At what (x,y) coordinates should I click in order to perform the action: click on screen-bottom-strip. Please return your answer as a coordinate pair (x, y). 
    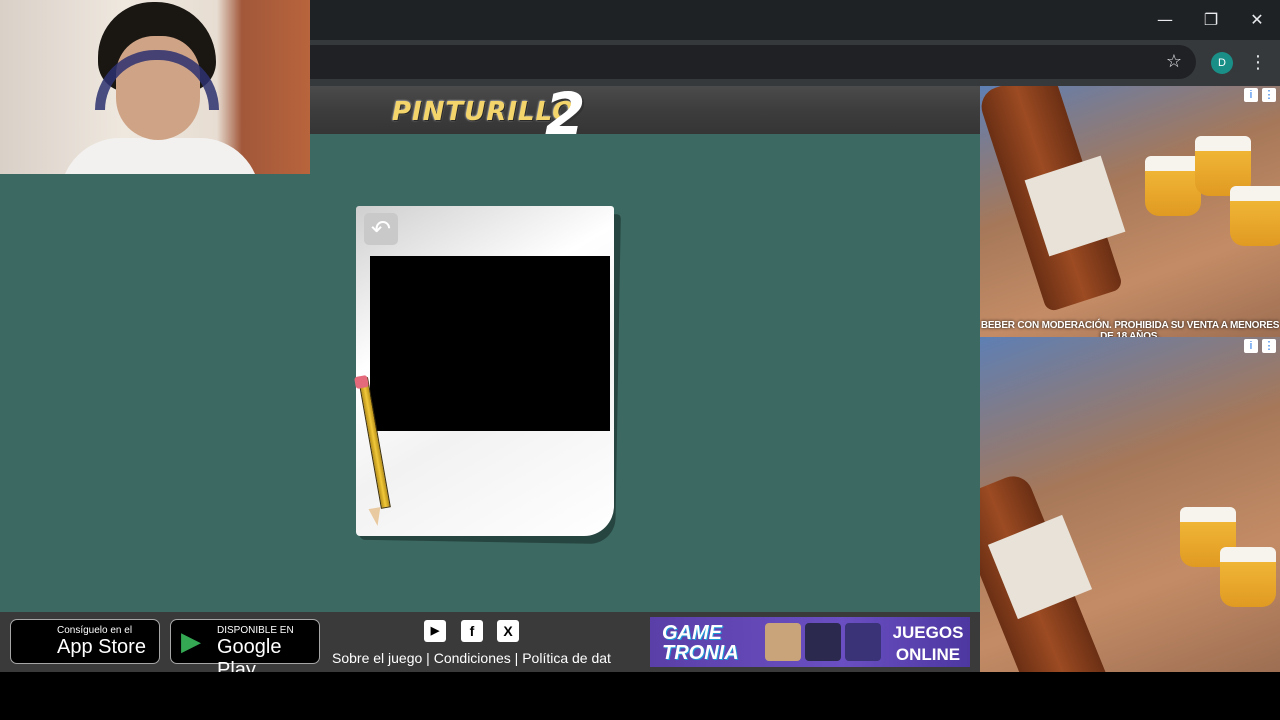
    Looking at the image, I should click on (640, 696).